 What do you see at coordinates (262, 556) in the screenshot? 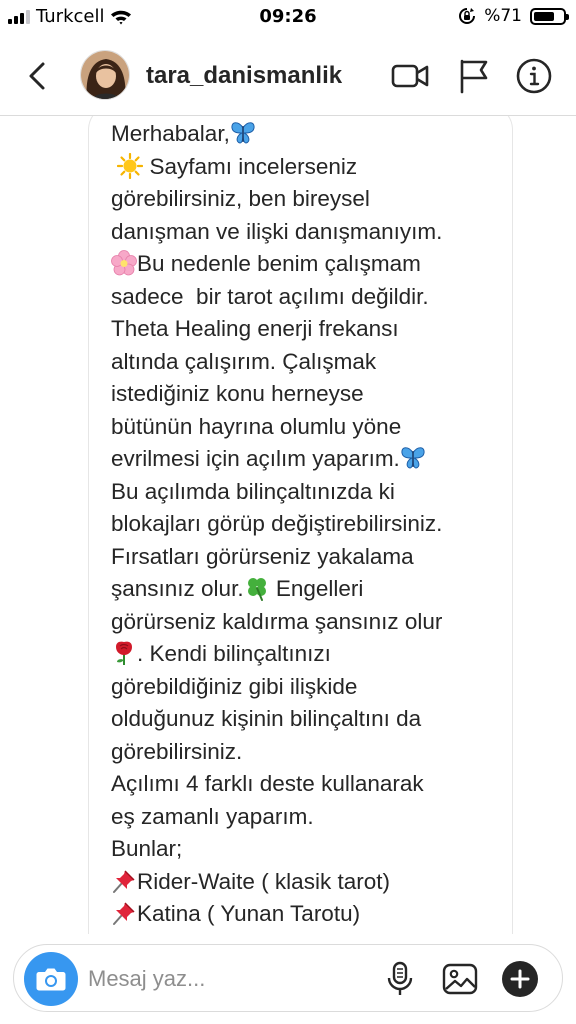
I see `message-line: Fırsatları görürseniz yakalama` at bounding box center [262, 556].